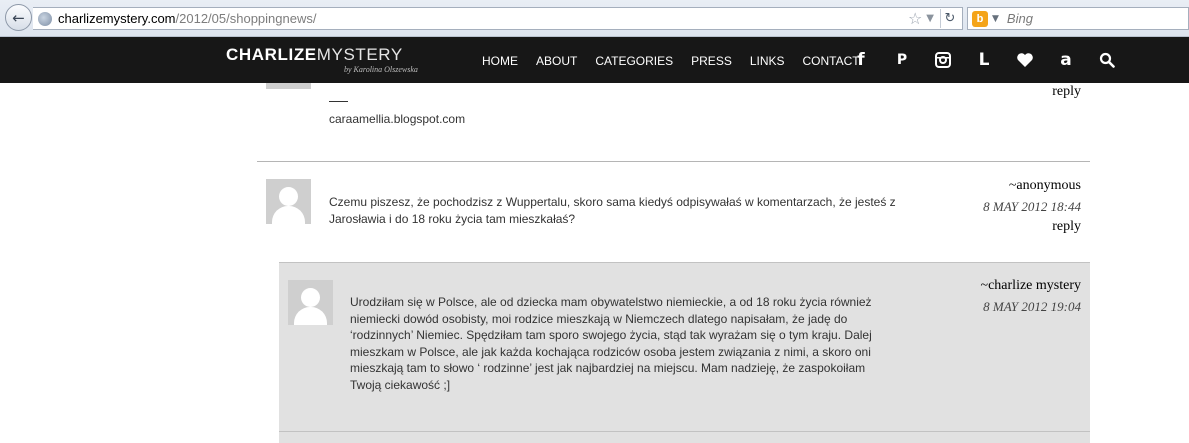 This screenshot has height=443, width=1189. What do you see at coordinates (338, 101) in the screenshot?
I see `signature-dash` at bounding box center [338, 101].